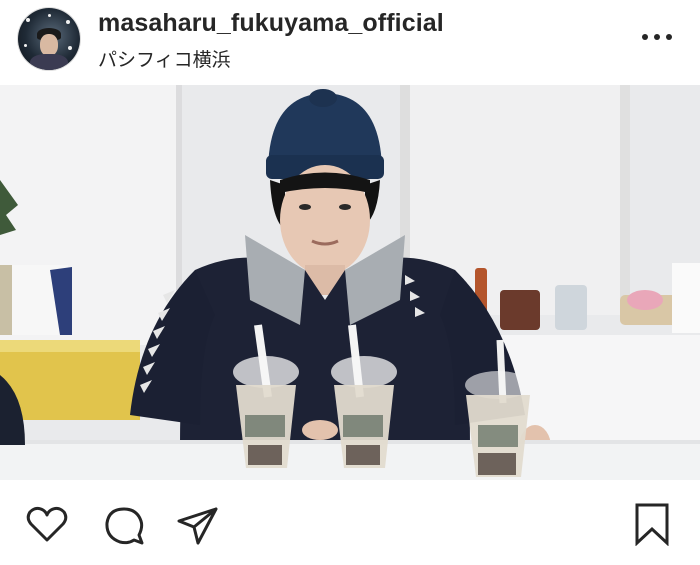 The image size is (700, 565). I want to click on comment-icon, so click(124, 526).